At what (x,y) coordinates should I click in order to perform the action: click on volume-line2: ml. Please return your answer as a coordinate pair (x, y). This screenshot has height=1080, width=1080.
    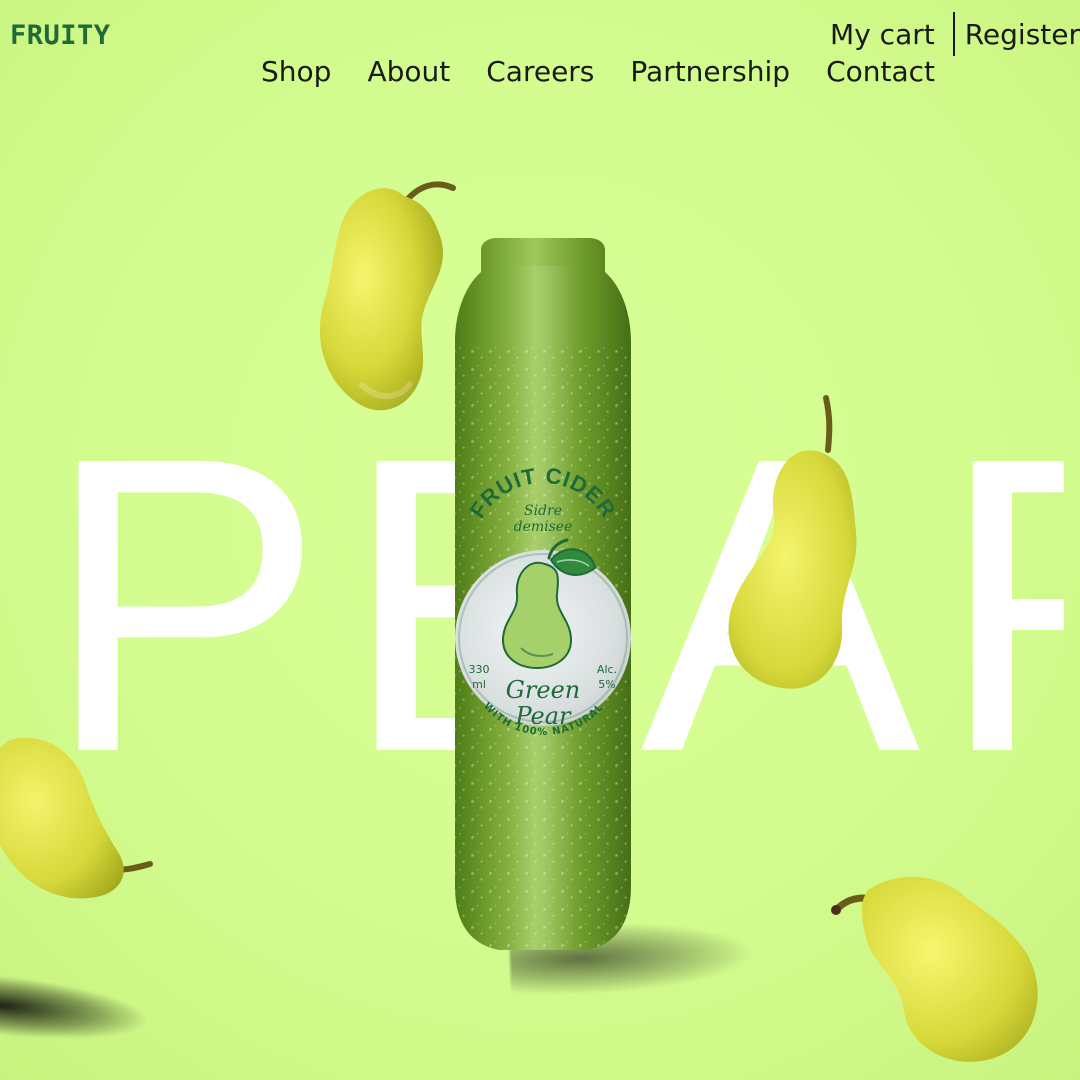
    Looking at the image, I should click on (479, 684).